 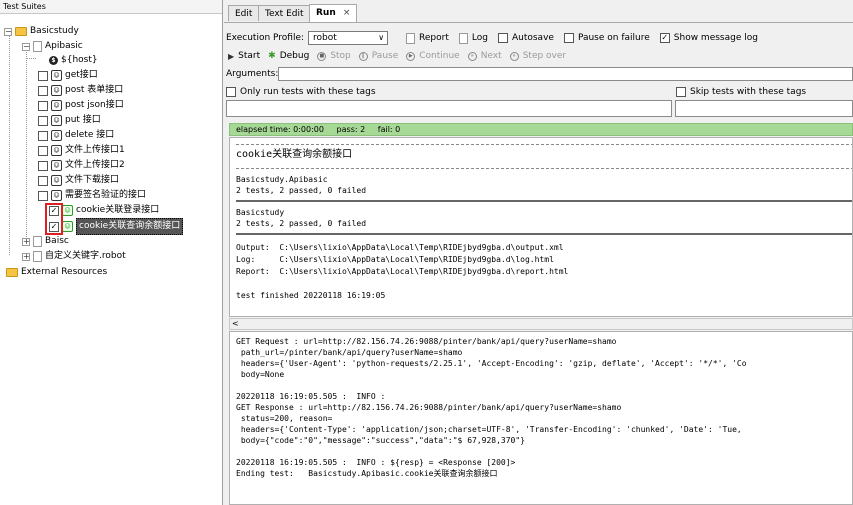 I want to click on external-resources: External Resources, so click(x=56, y=272).